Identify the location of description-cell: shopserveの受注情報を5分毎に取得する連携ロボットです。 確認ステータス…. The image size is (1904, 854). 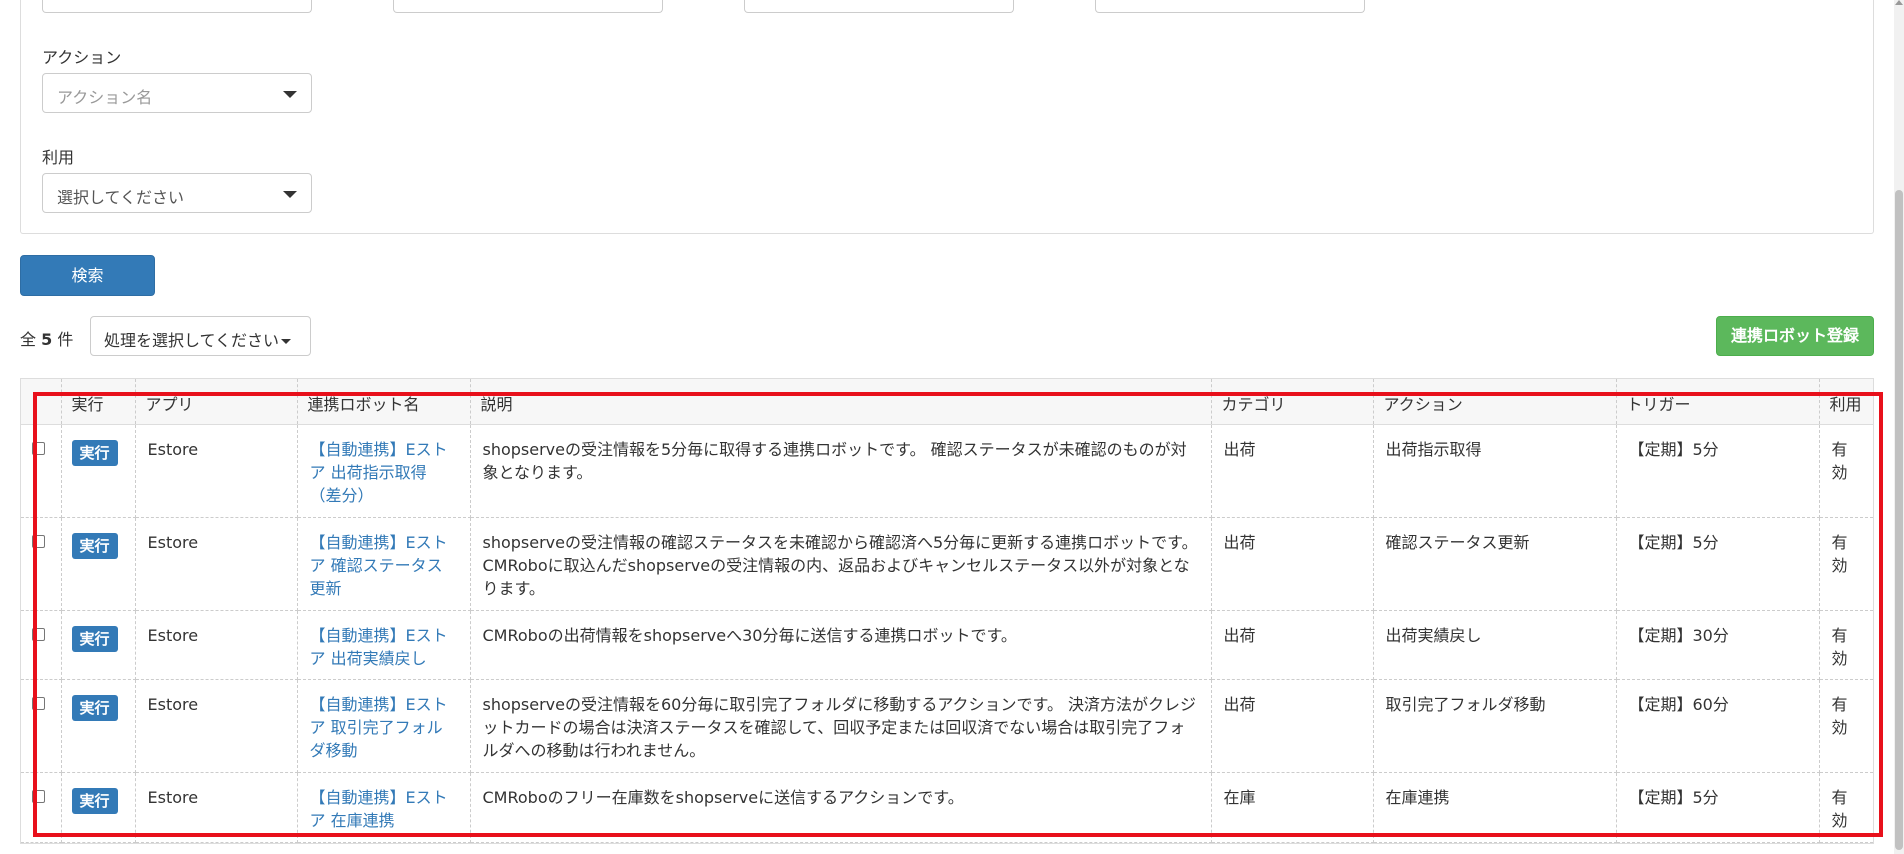
(841, 471).